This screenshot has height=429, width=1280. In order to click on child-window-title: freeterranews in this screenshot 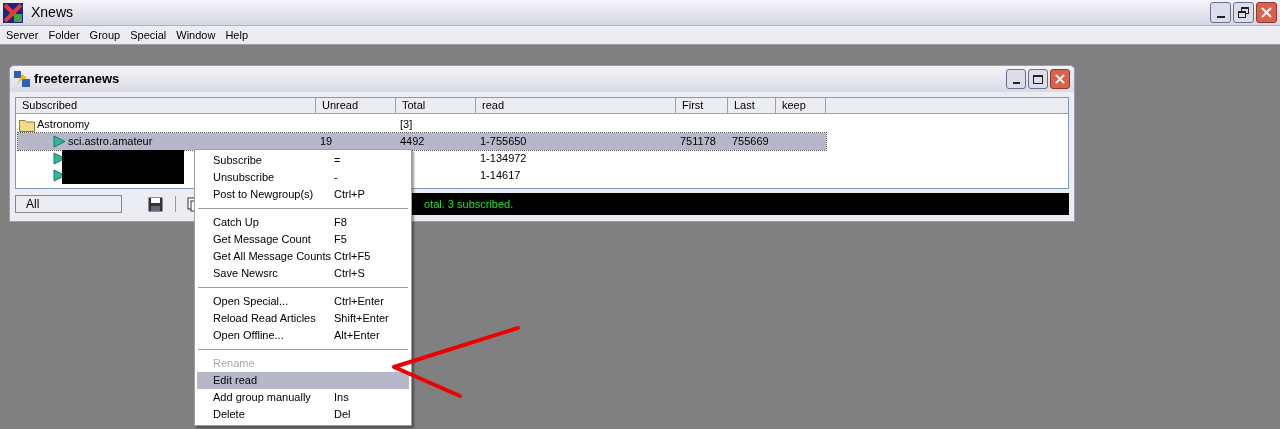, I will do `click(77, 79)`.